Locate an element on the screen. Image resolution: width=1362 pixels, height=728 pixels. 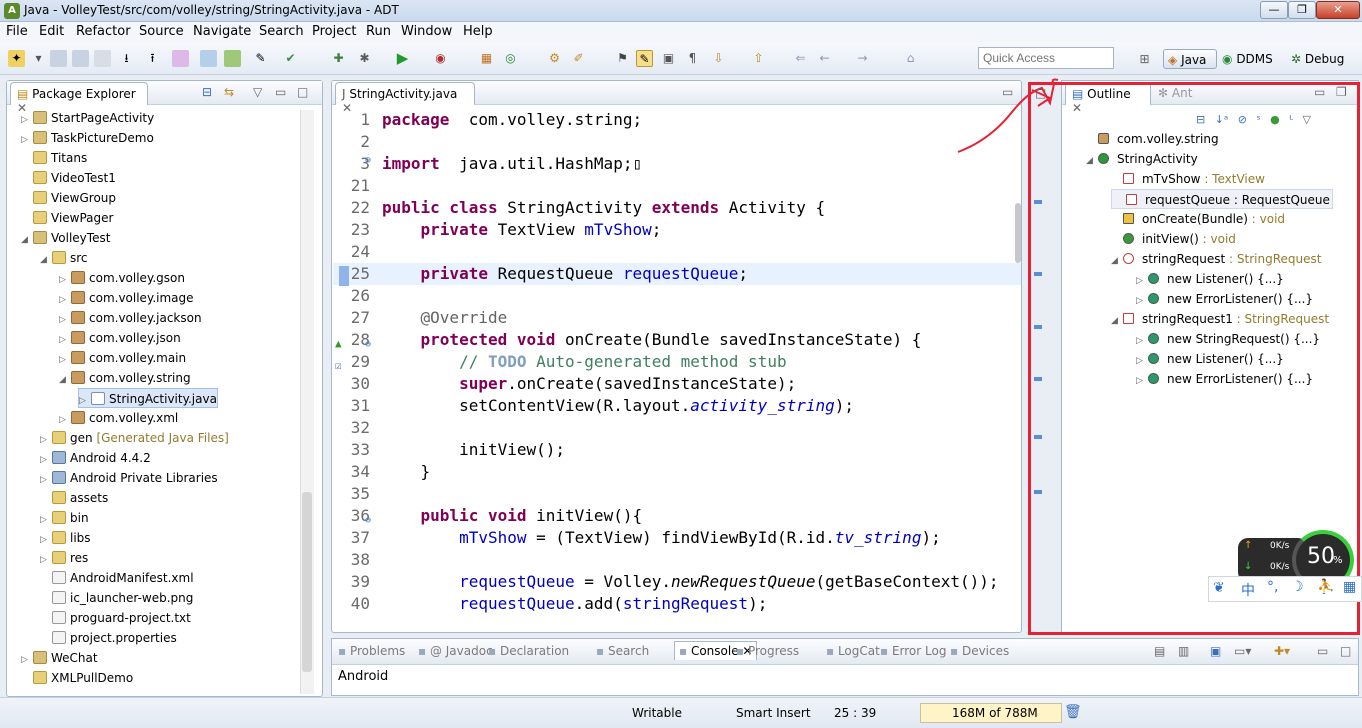
tree-item: ▷ Android 4.4.2 is located at coordinates (95, 458).